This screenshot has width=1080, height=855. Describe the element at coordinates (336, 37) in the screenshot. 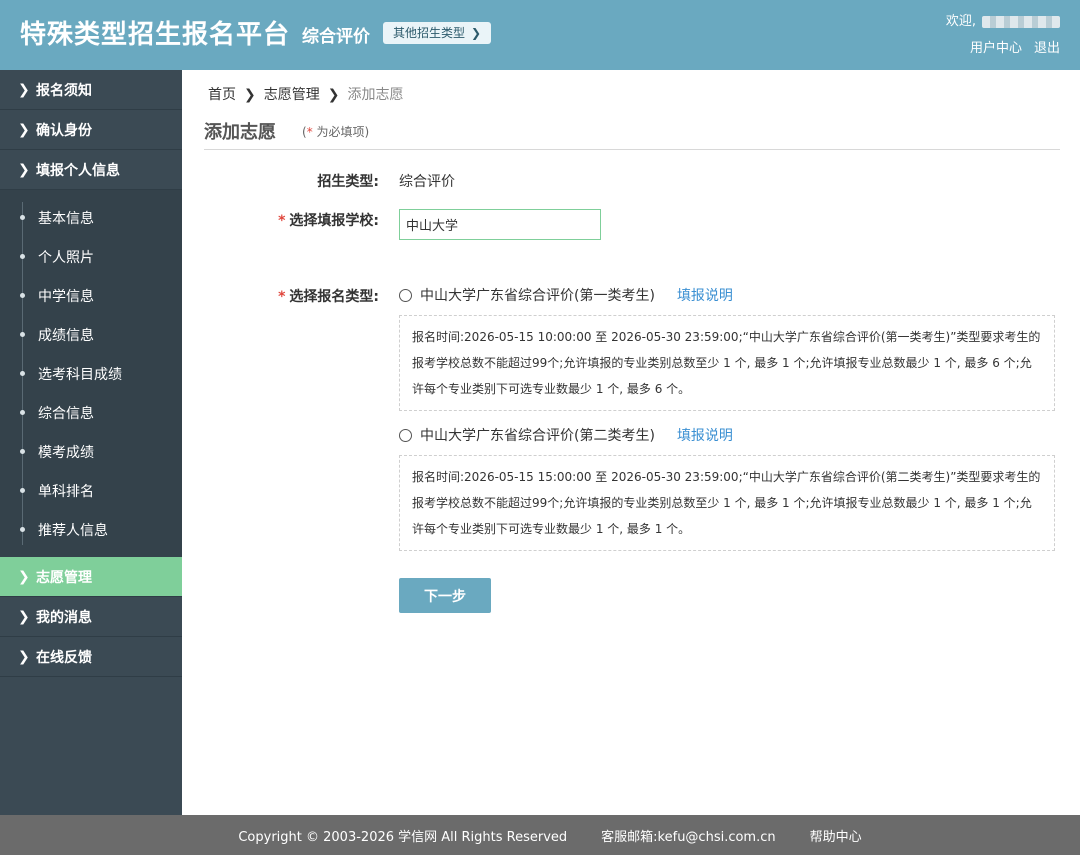

I see `header-subtitle: 综合评价` at that location.